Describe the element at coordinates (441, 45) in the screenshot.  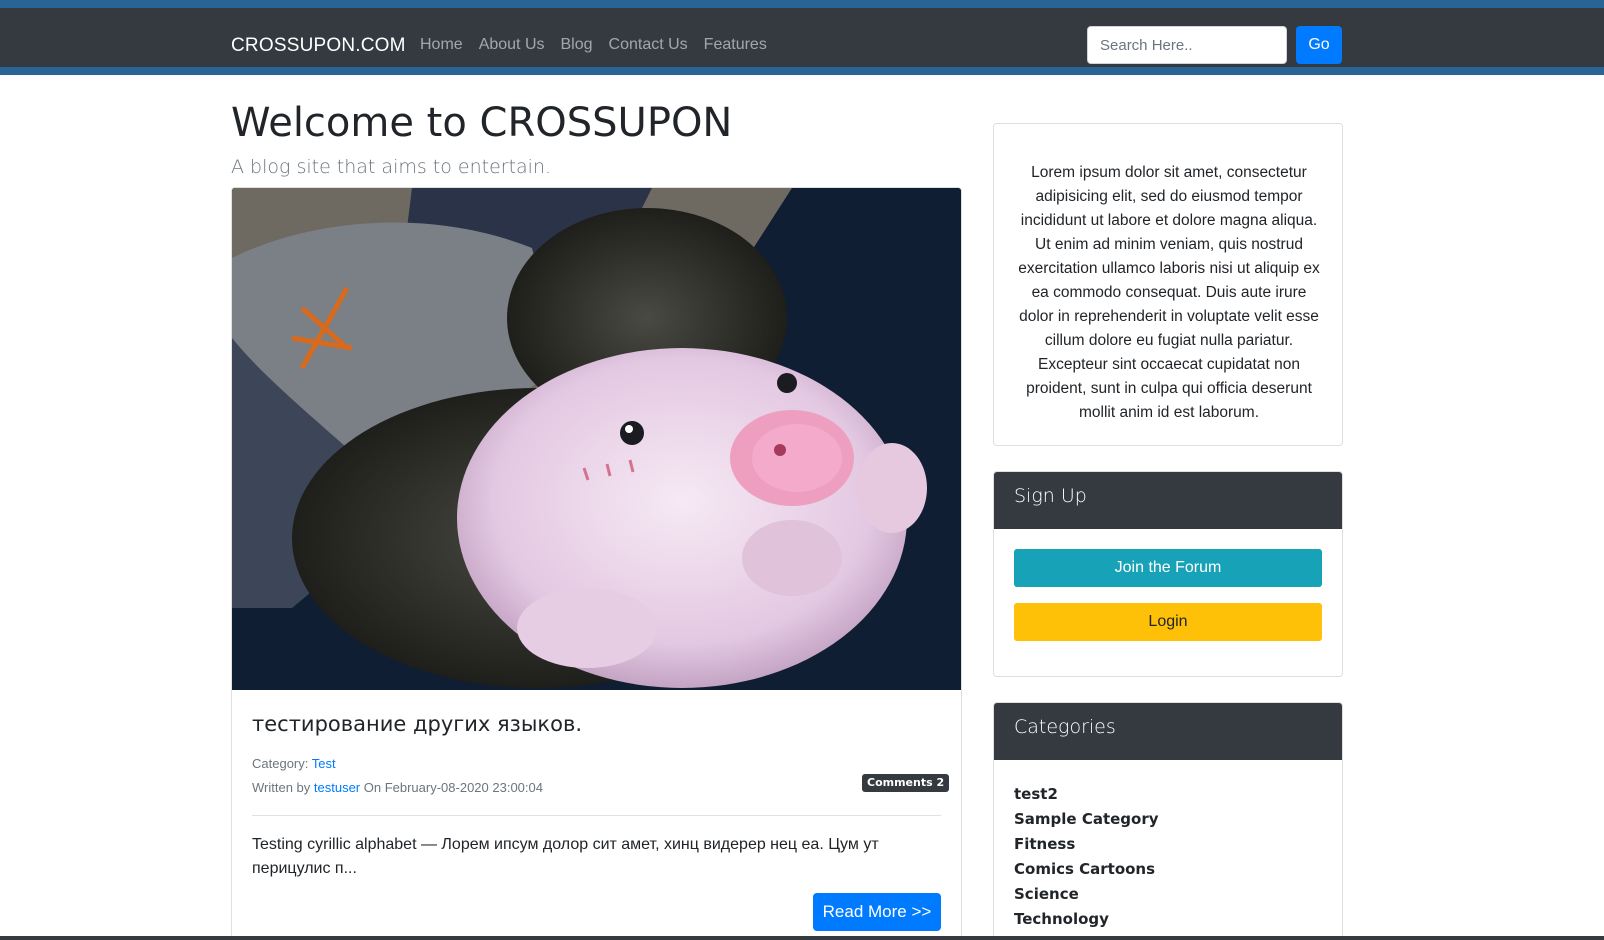
I see `nav-home: Home` at that location.